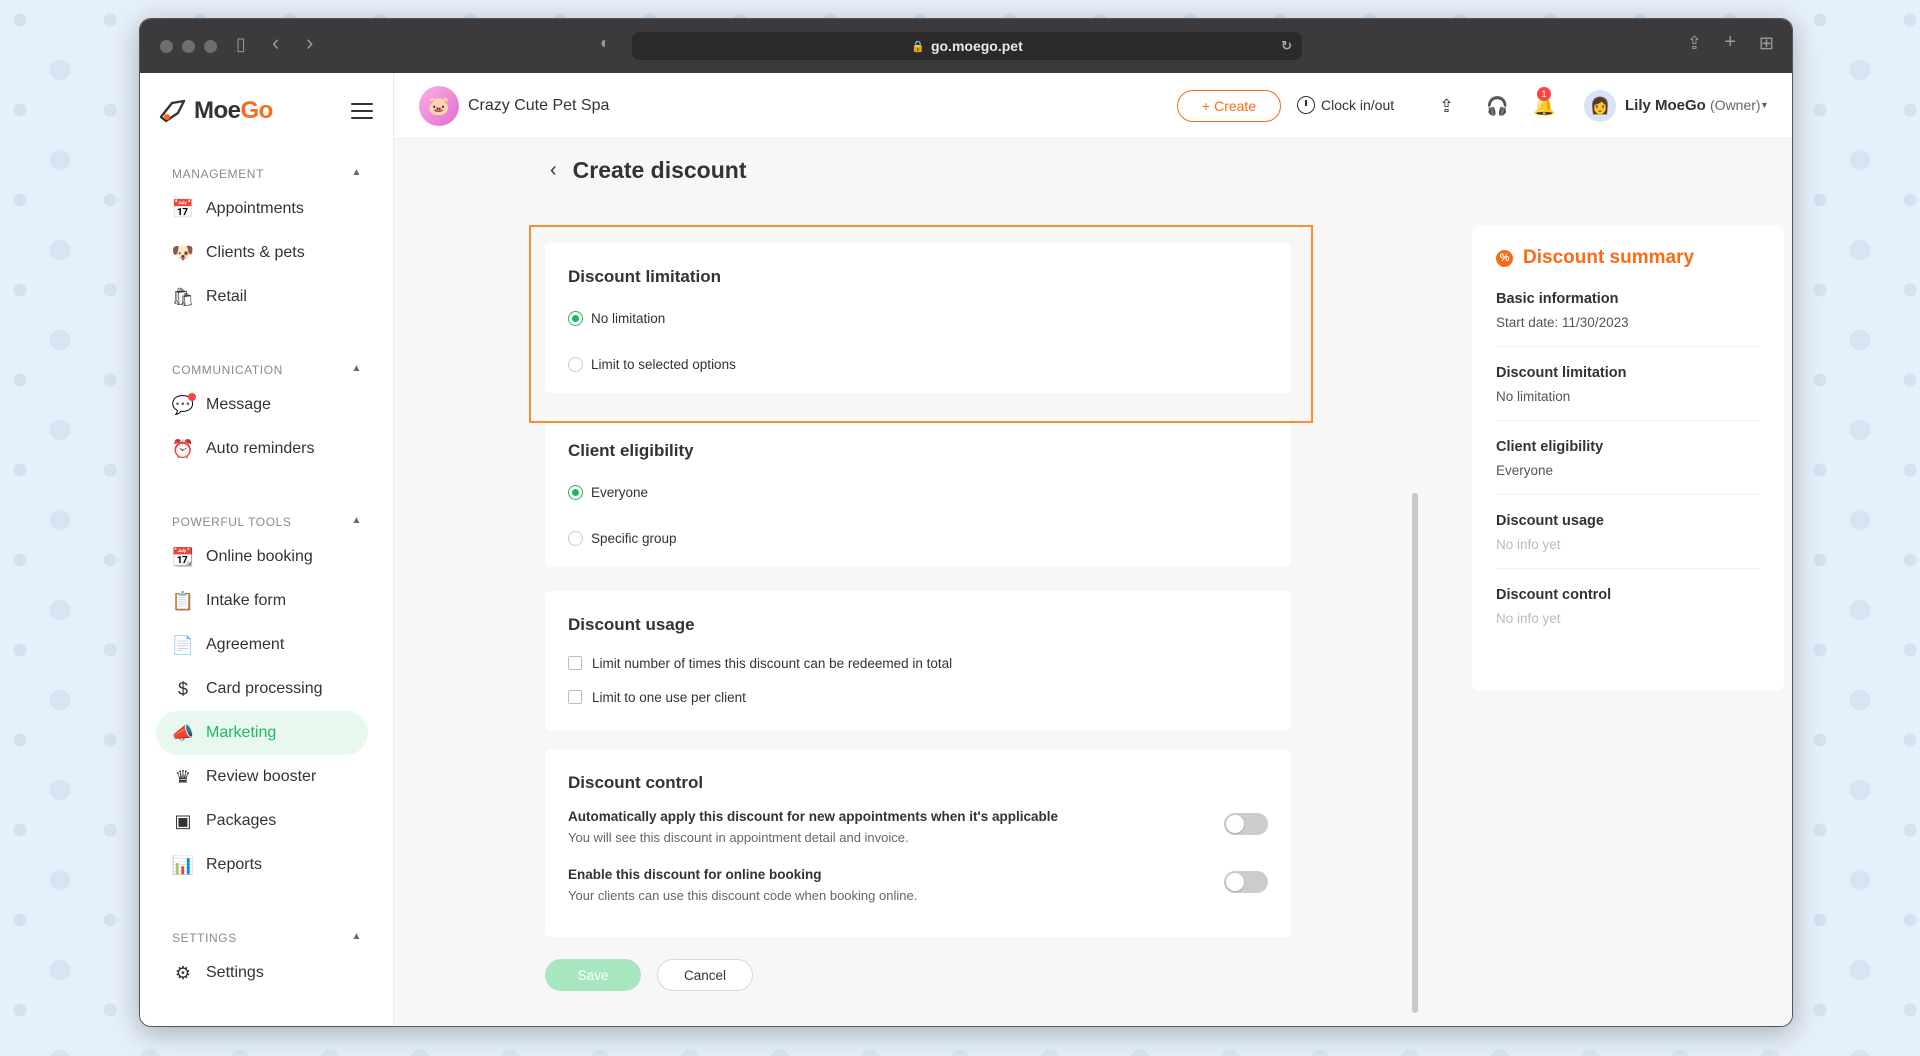  I want to click on create-button: + Create, so click(1229, 106).